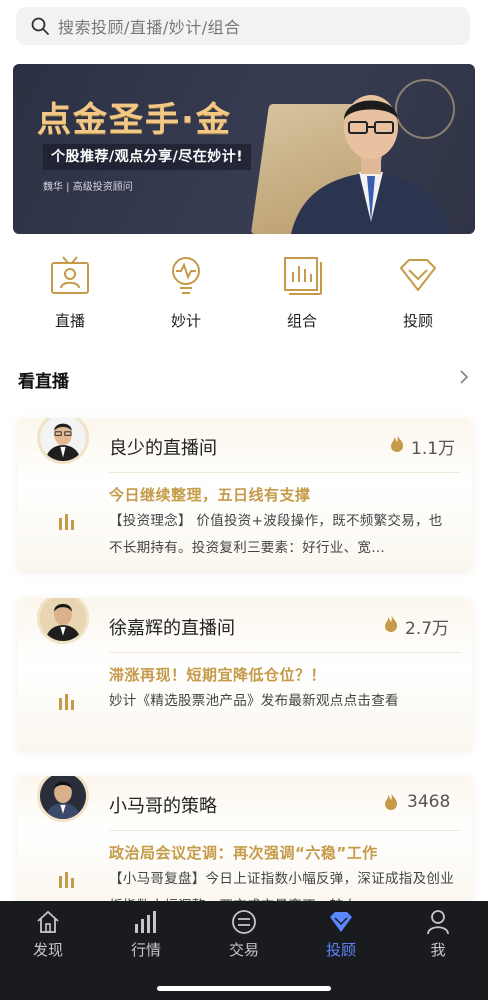 The height and width of the screenshot is (1000, 488). I want to click on tab-label: 我, so click(438, 950).